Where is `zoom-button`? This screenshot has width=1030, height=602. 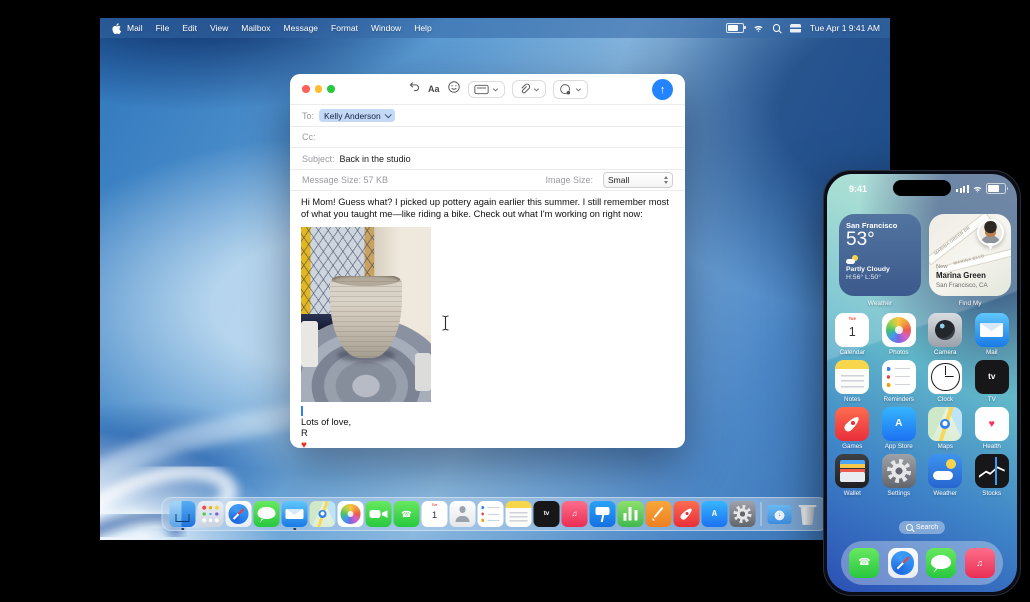 zoom-button is located at coordinates (331, 89).